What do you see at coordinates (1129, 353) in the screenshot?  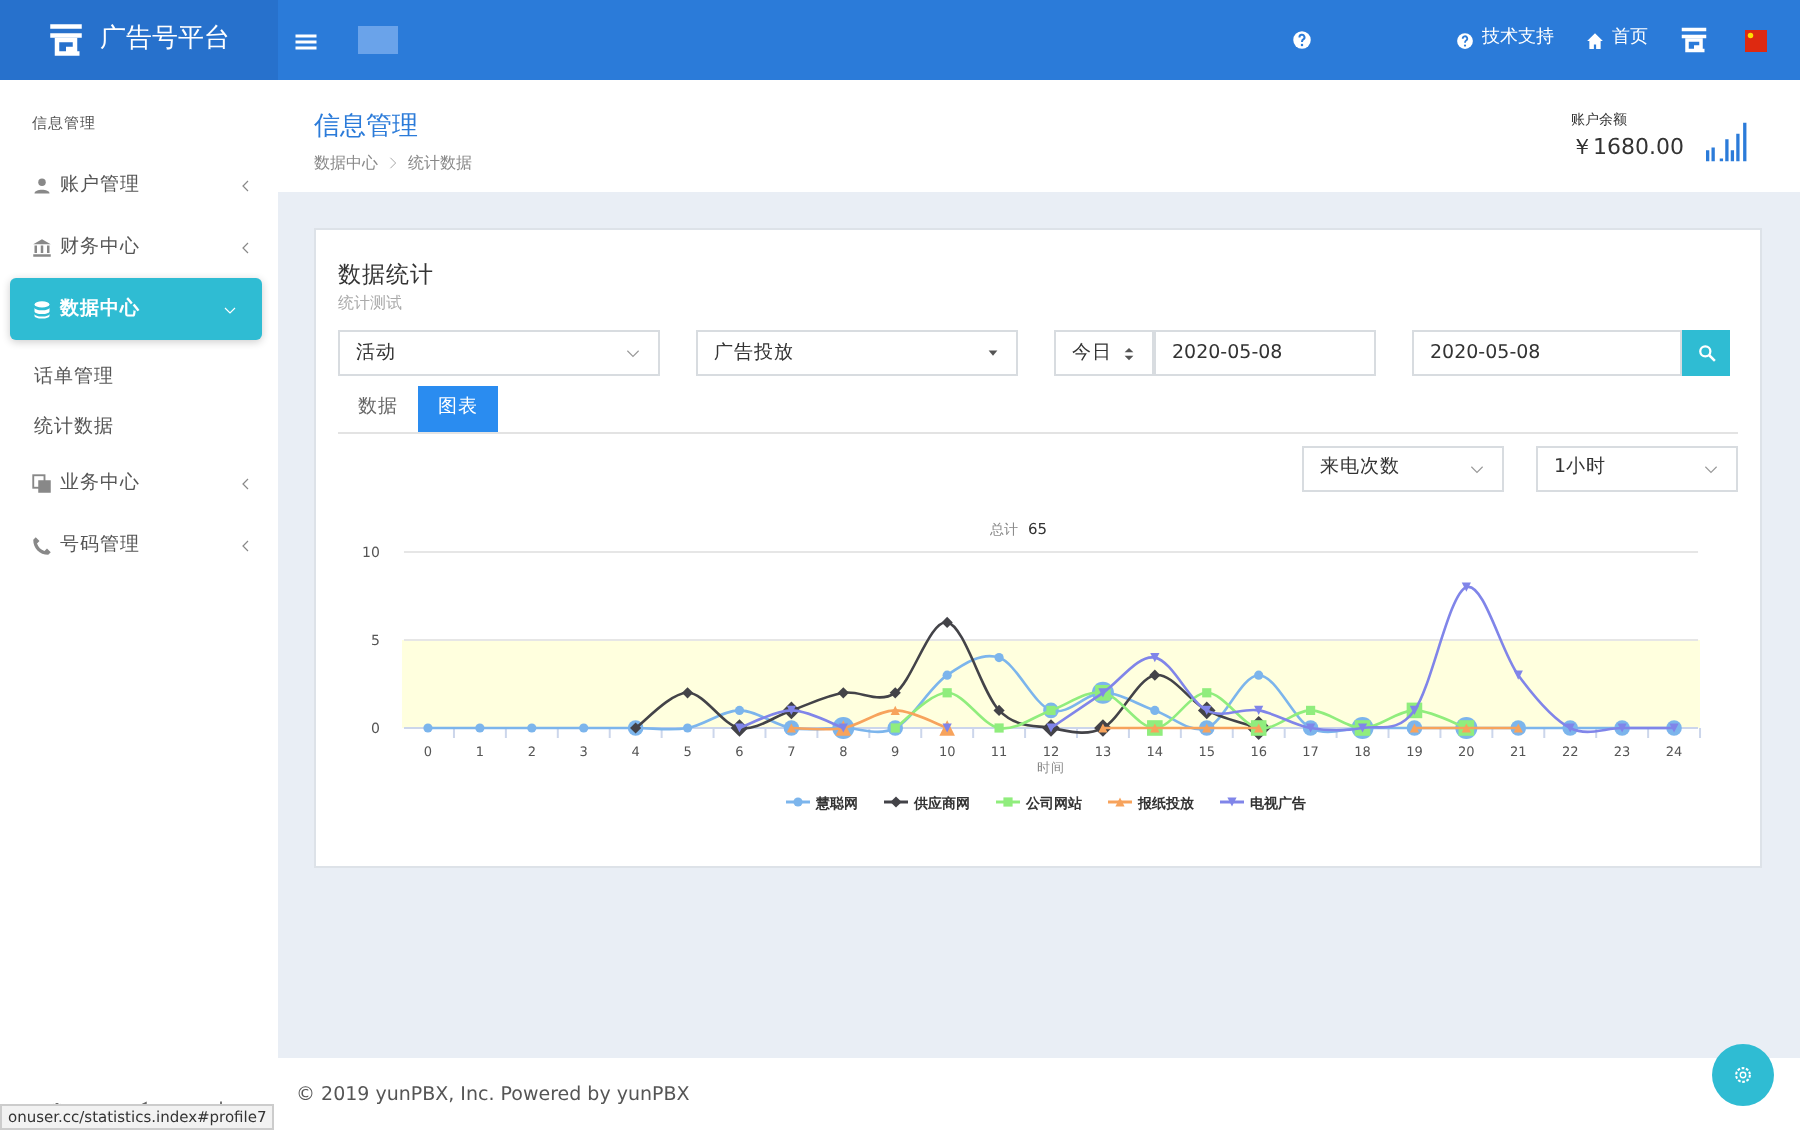 I see `spinner-icon` at bounding box center [1129, 353].